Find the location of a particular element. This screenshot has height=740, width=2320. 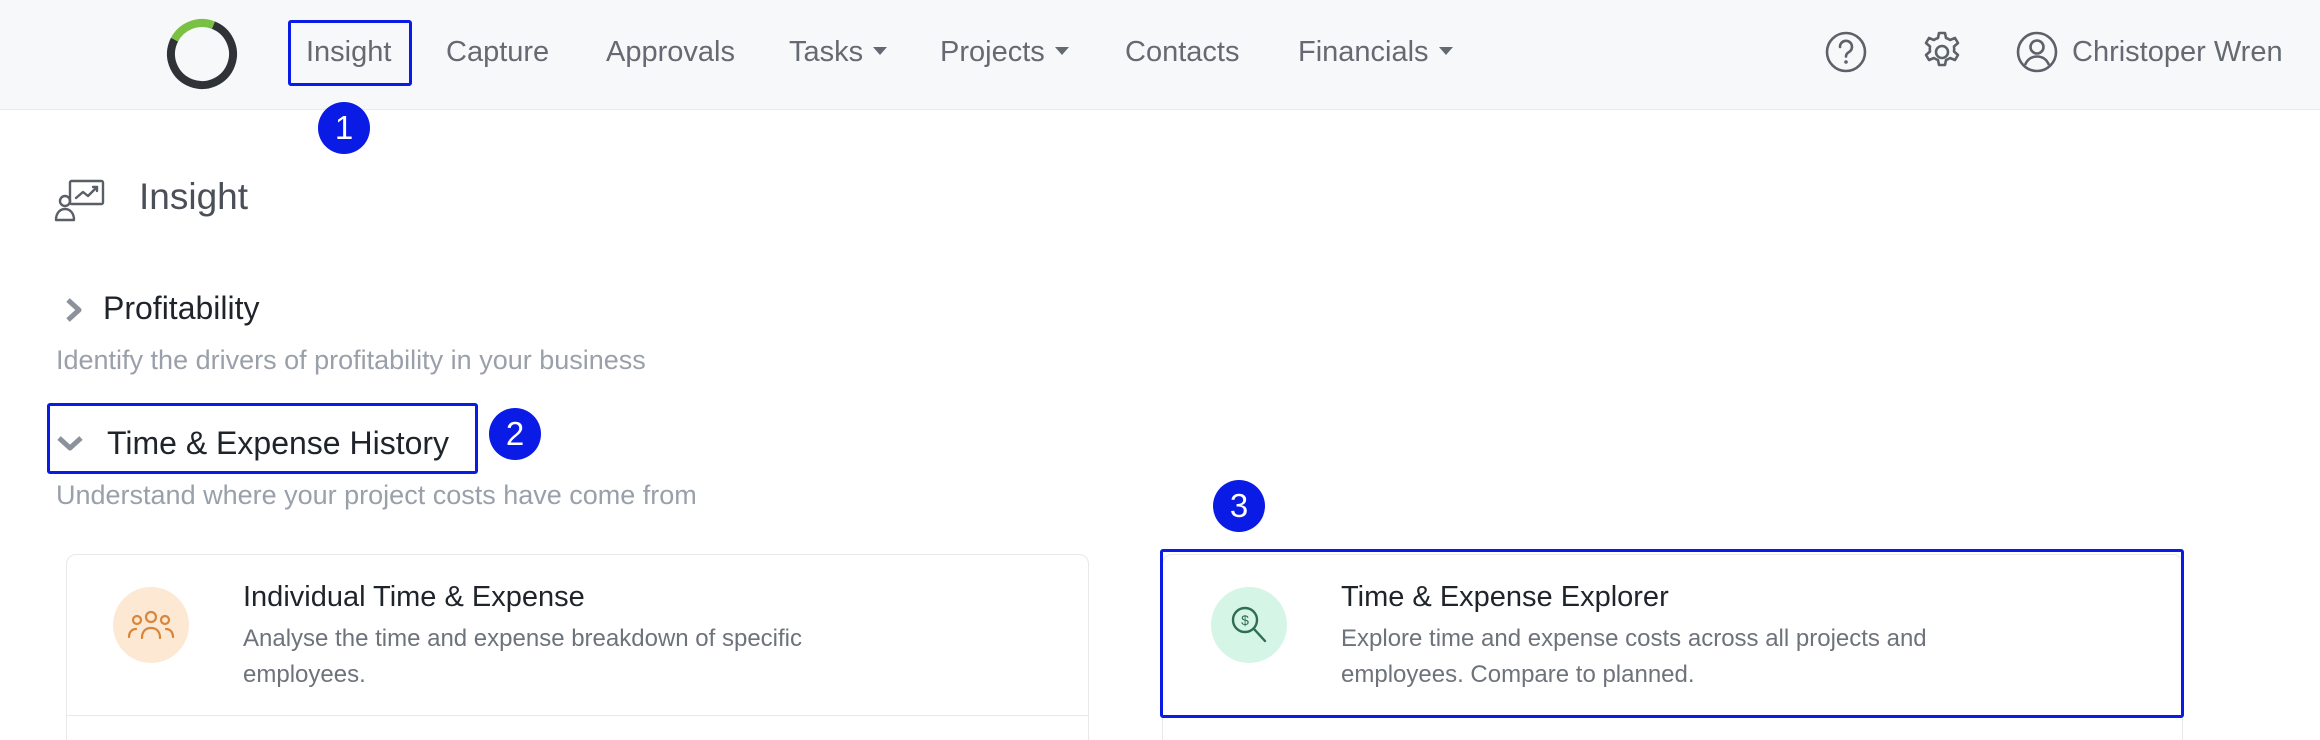

section-title-profitability: Profitability is located at coordinates (181, 308).